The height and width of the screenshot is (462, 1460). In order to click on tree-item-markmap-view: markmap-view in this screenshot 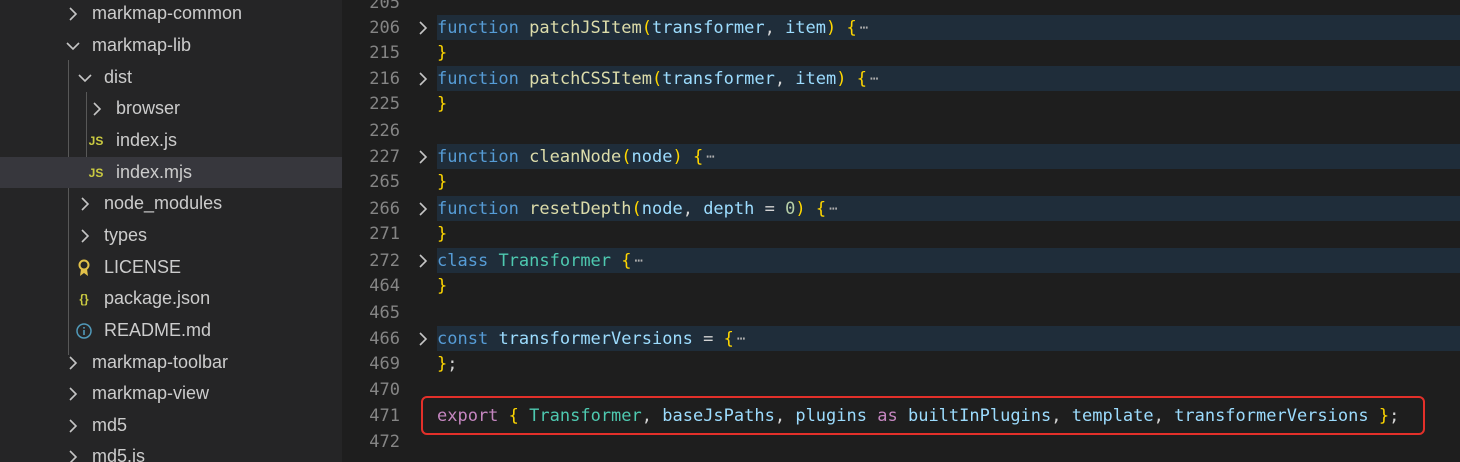, I will do `click(171, 393)`.